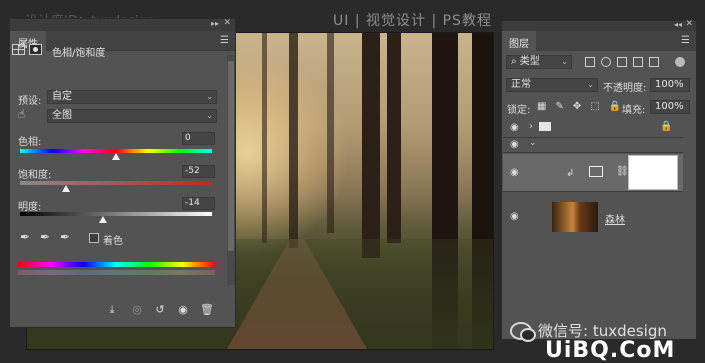  Describe the element at coordinates (122, 41) in the screenshot. I see `properties-tabrow: 属性 ☰` at that location.